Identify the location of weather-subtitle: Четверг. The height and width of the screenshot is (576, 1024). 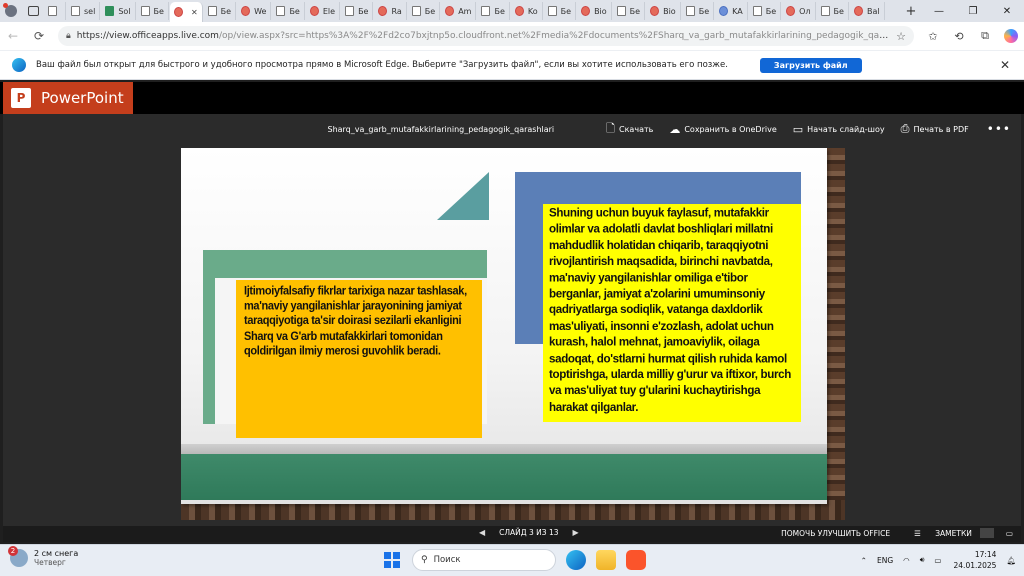
(50, 562).